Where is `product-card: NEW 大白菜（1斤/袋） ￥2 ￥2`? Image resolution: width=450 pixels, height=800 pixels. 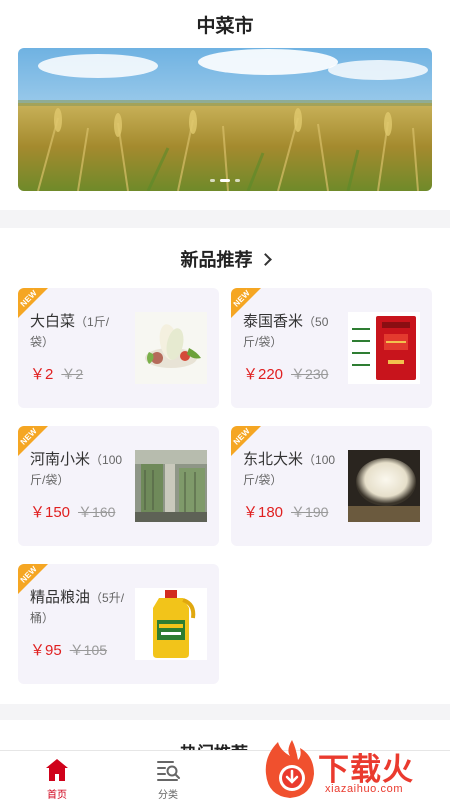
product-card: NEW 大白菜（1斤/袋） ￥2 ￥2 is located at coordinates (118, 348).